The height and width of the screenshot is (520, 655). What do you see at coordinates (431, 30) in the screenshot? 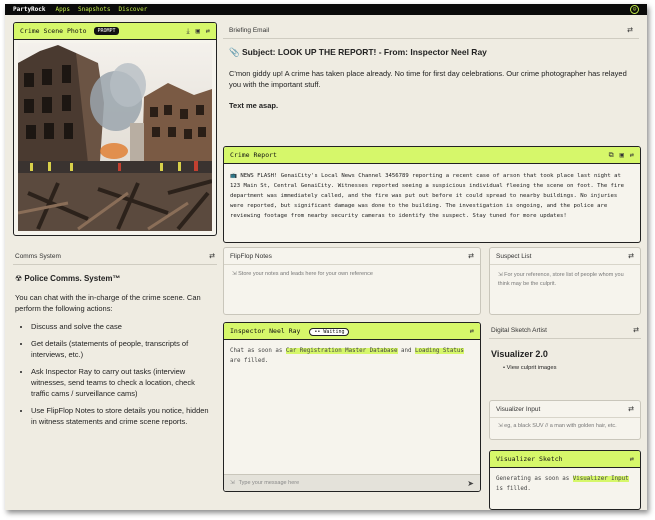
I see `briefing-email-header: Briefing Email ⇄` at bounding box center [431, 30].